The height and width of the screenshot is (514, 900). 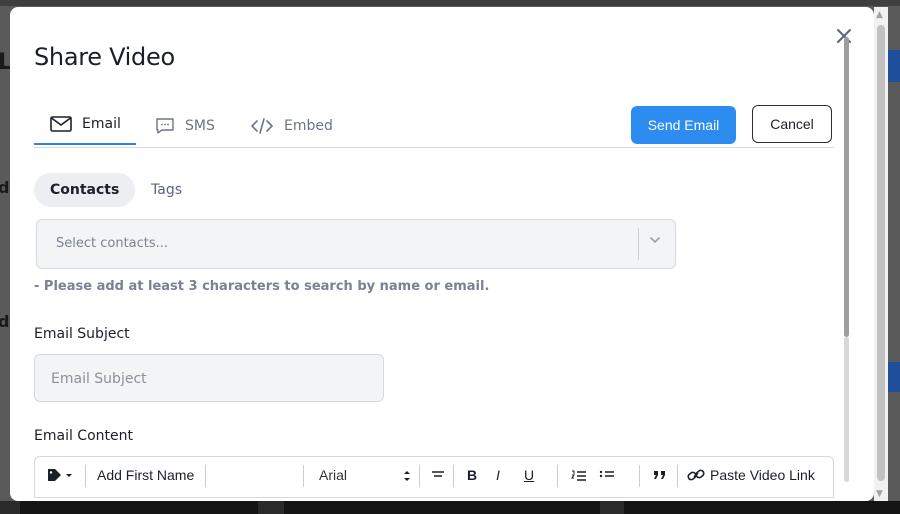 What do you see at coordinates (99, 379) in the screenshot?
I see `email-subject-placeholder: Email Subject` at bounding box center [99, 379].